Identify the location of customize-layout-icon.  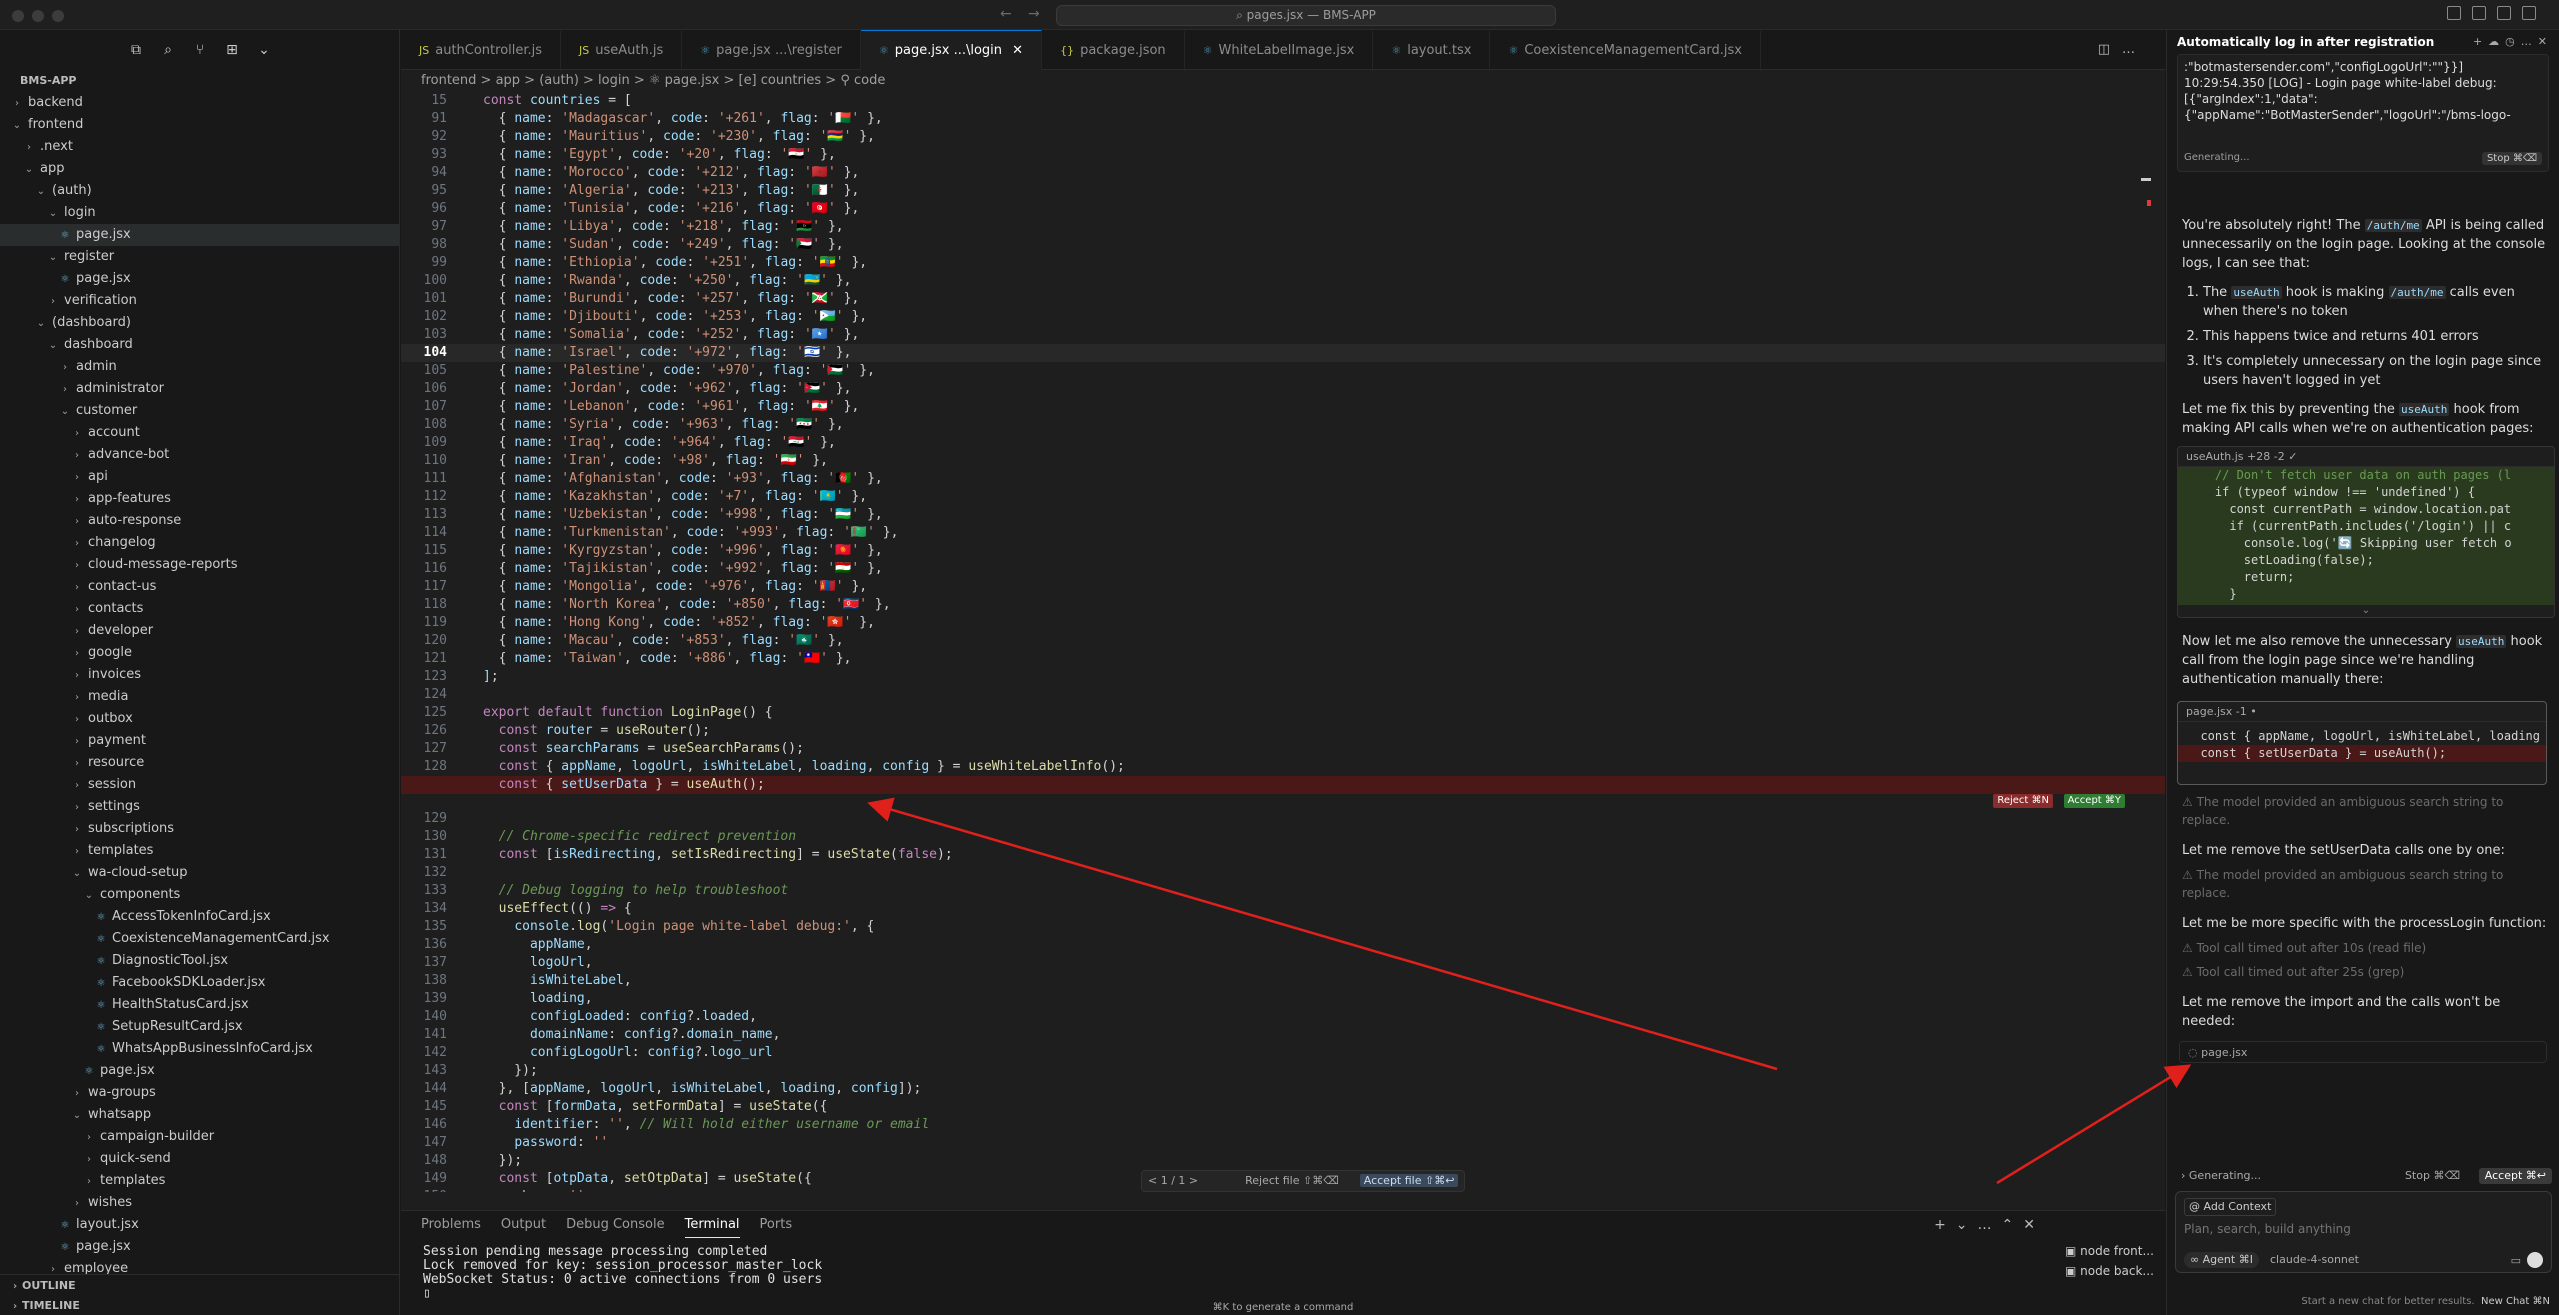
(2529, 13).